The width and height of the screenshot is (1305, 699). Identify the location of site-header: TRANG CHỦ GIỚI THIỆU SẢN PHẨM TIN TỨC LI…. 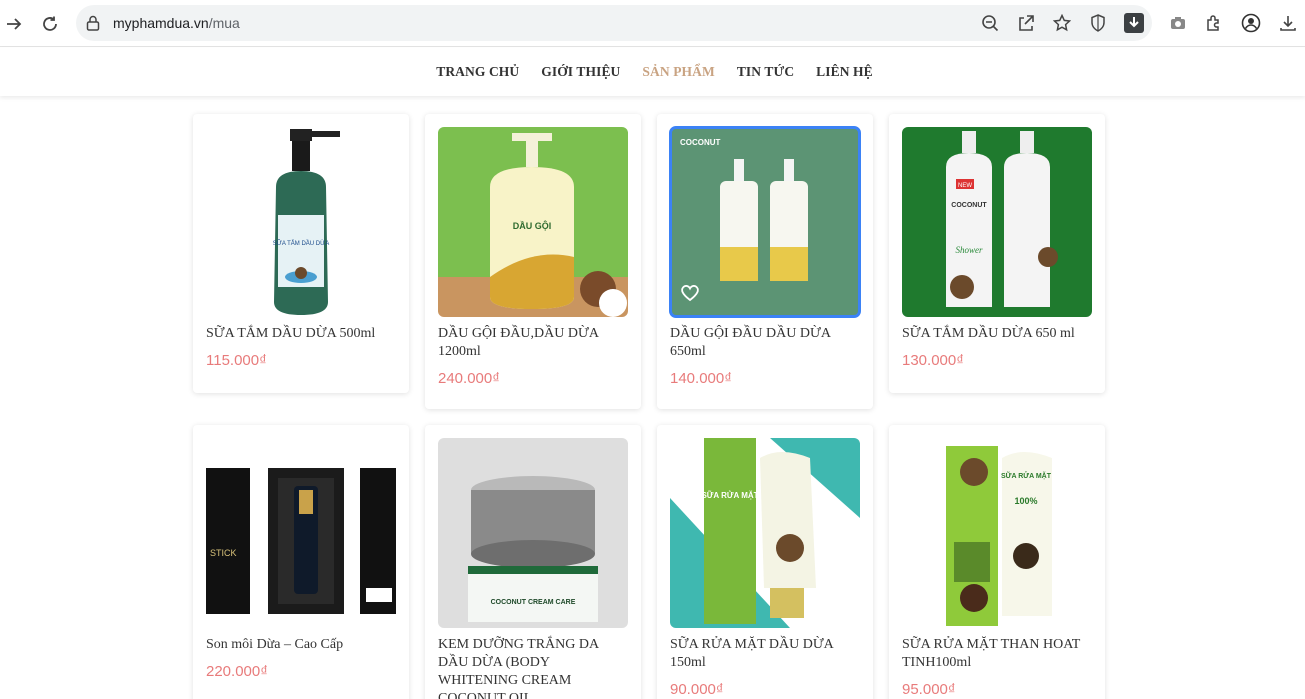
(652, 72).